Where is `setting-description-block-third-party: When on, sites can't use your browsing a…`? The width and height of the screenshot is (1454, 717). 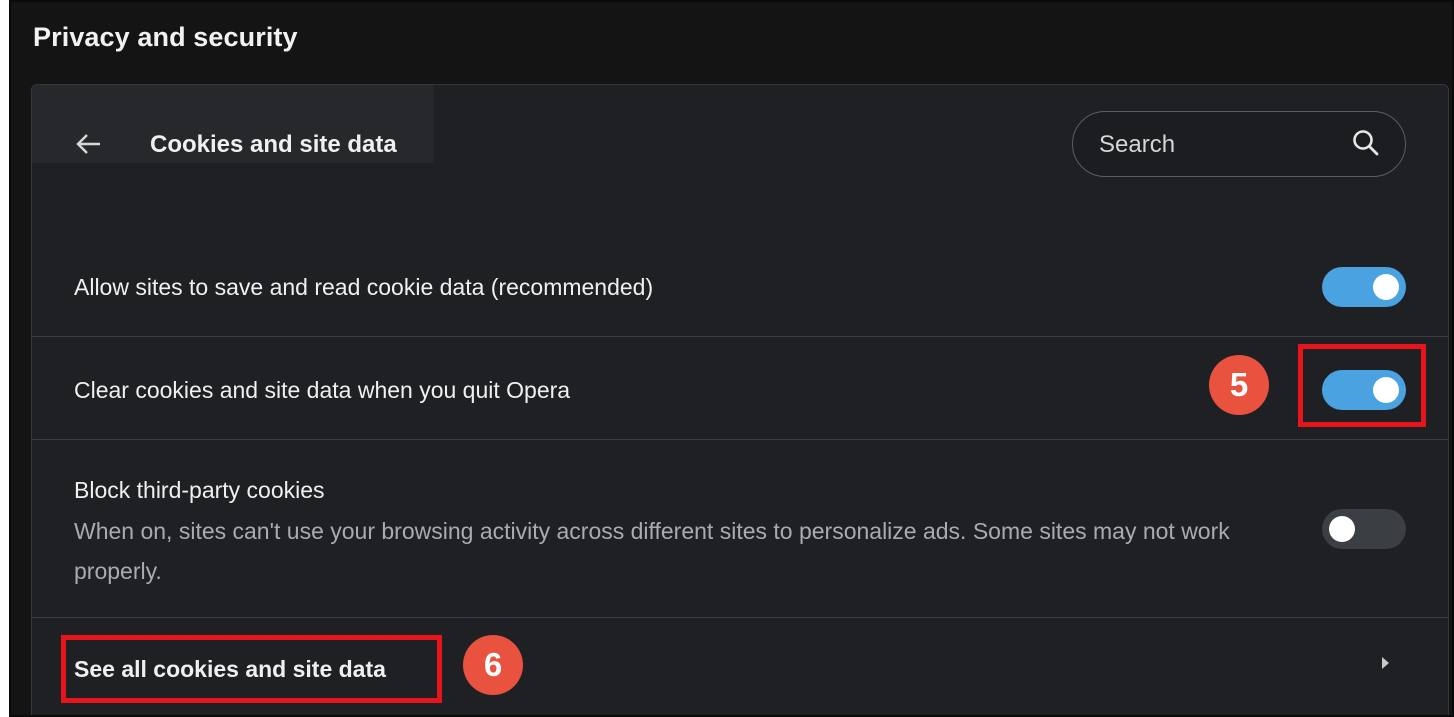 setting-description-block-third-party: When on, sites can't use your browsing a… is located at coordinates (652, 551).